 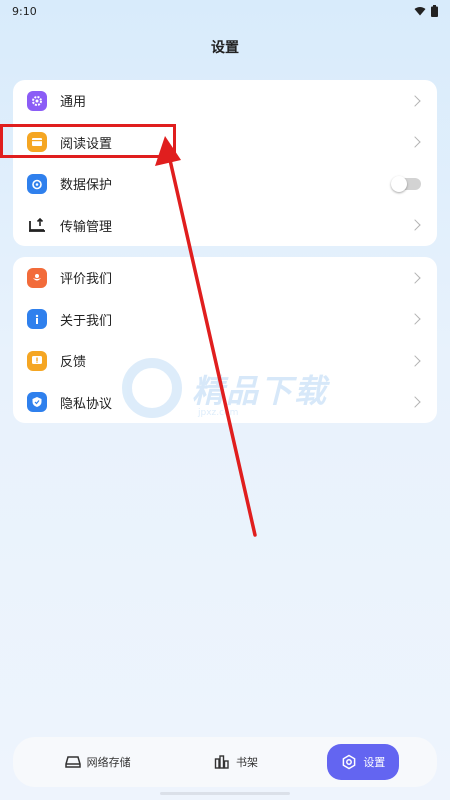 What do you see at coordinates (37, 277) in the screenshot?
I see `flower-icon` at bounding box center [37, 277].